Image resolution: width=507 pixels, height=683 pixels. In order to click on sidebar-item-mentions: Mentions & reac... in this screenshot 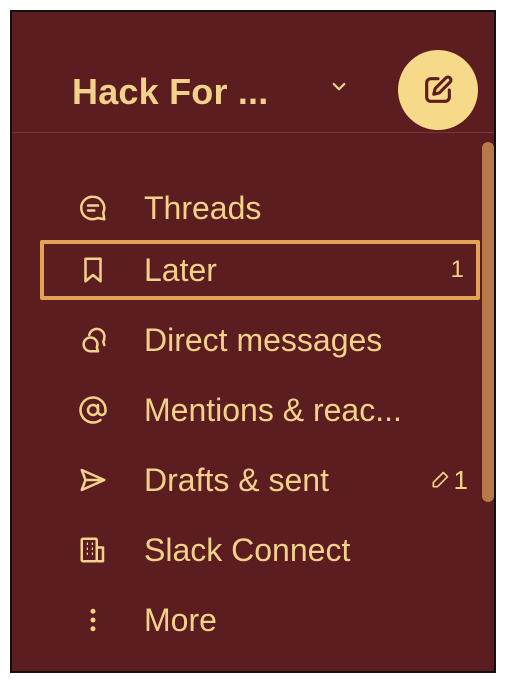, I will do `click(262, 410)`.